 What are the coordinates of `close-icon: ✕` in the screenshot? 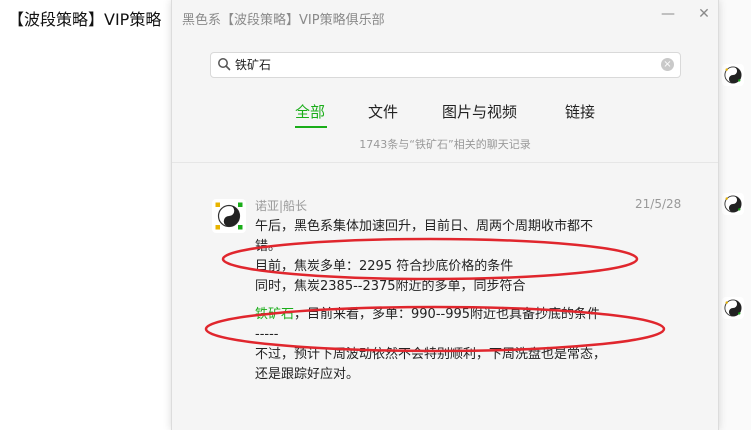 It's located at (704, 14).